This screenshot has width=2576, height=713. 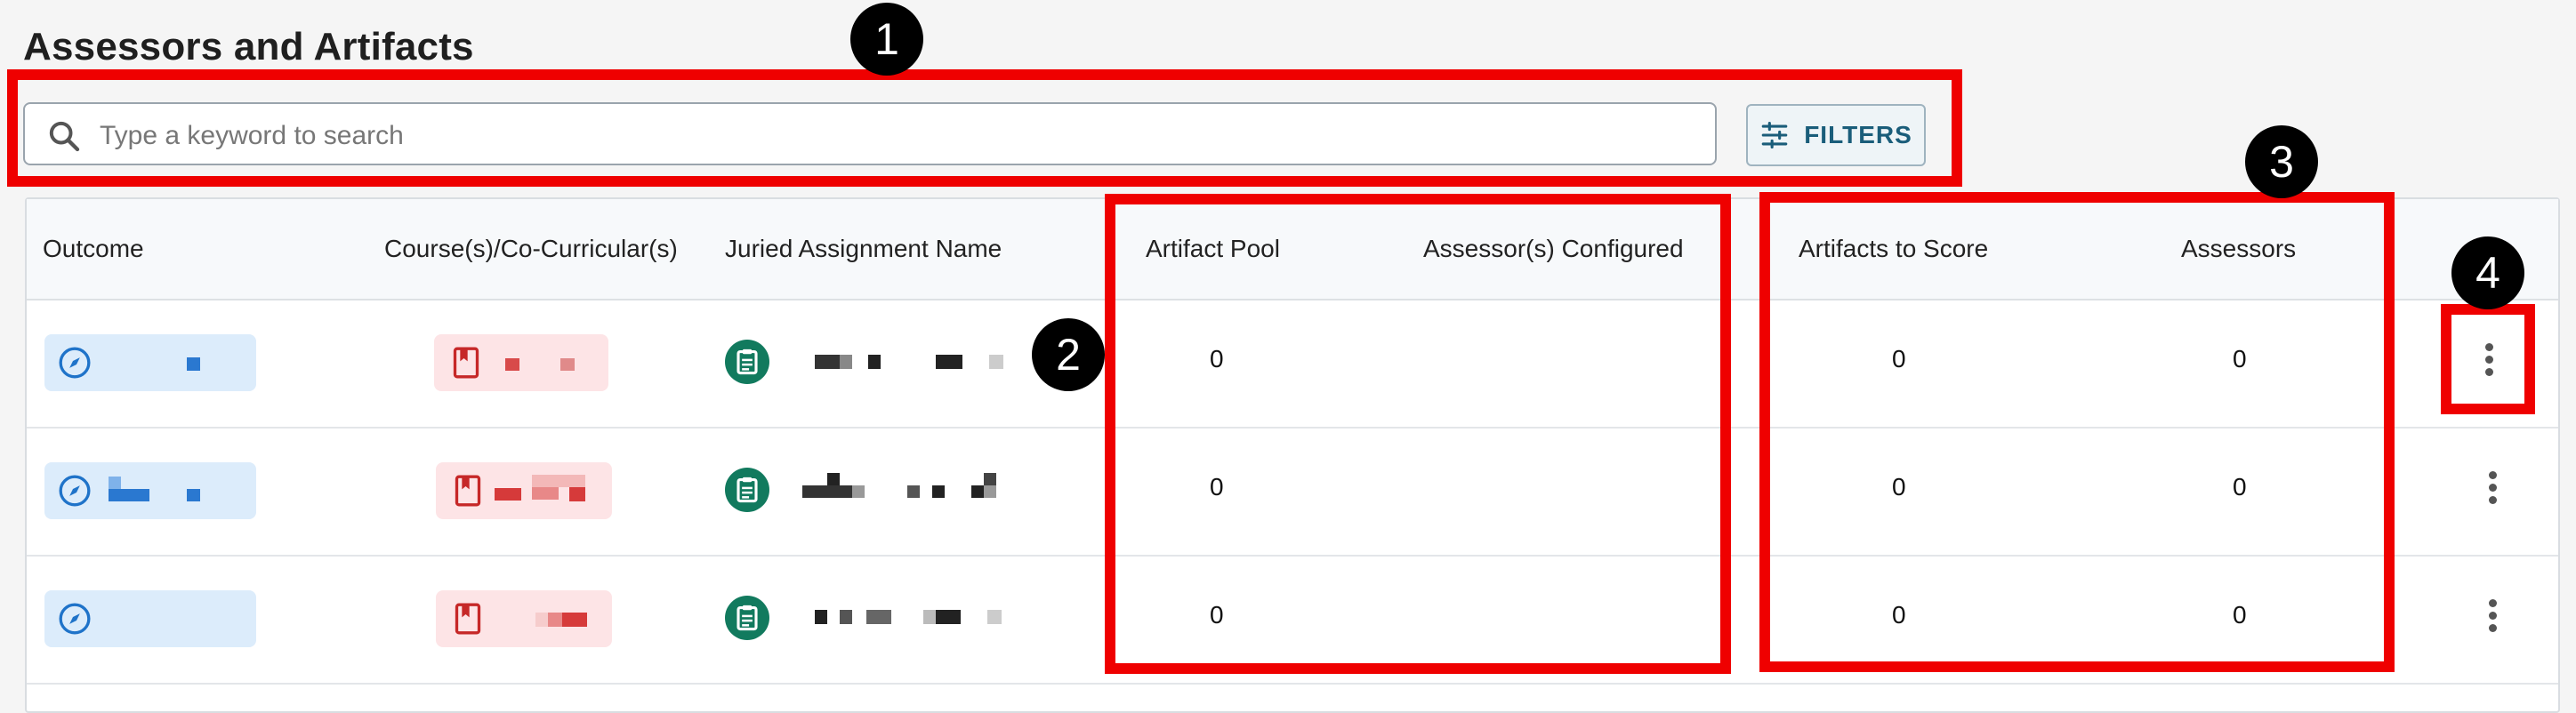 What do you see at coordinates (886, 39) in the screenshot?
I see `annotation-badge-1: 1` at bounding box center [886, 39].